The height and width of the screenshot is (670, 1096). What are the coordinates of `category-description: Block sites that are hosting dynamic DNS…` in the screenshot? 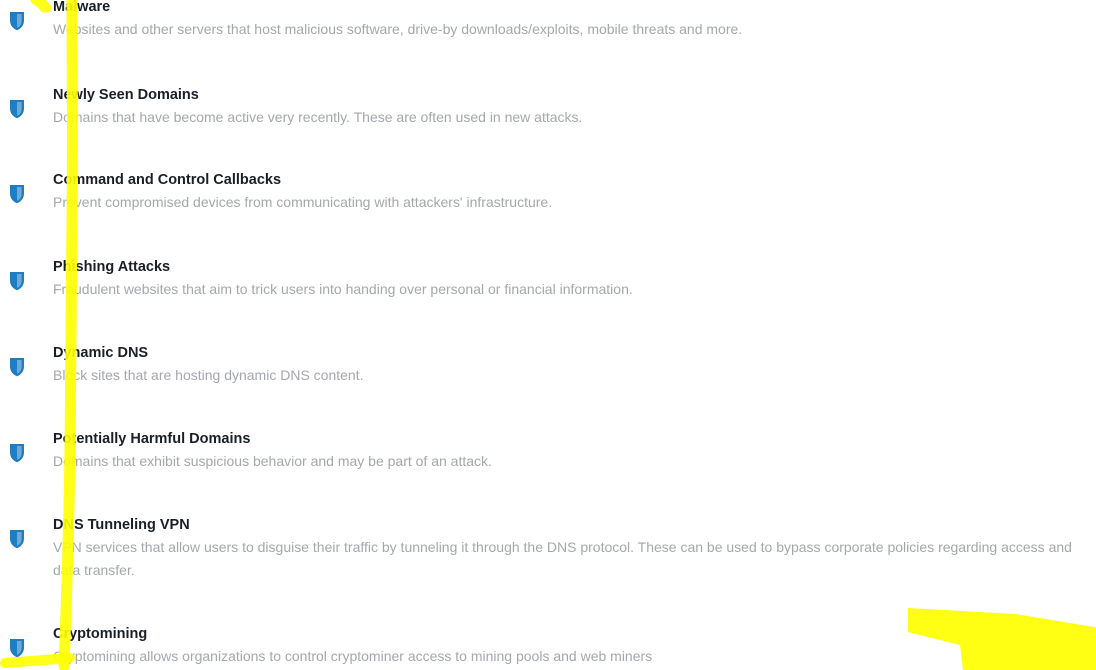 It's located at (208, 375).